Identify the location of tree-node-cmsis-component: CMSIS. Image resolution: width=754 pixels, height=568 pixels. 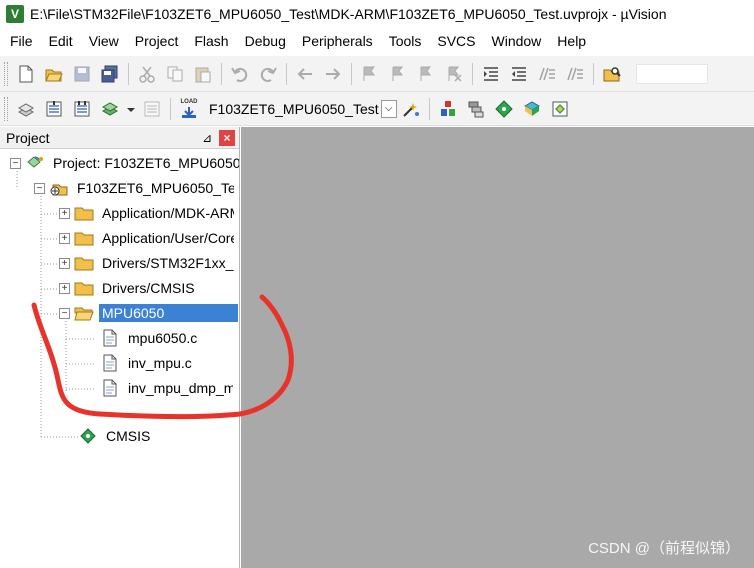
(115, 436).